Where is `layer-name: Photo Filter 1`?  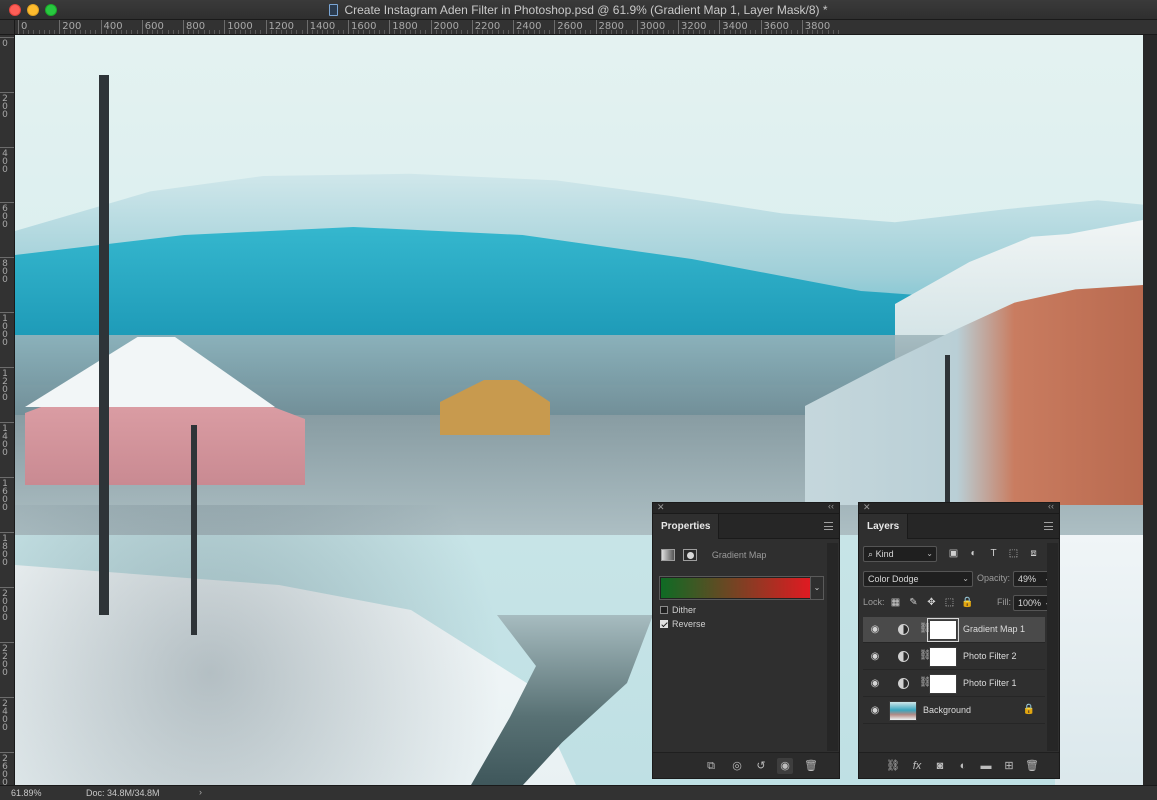
layer-name: Photo Filter 1 is located at coordinates (990, 683).